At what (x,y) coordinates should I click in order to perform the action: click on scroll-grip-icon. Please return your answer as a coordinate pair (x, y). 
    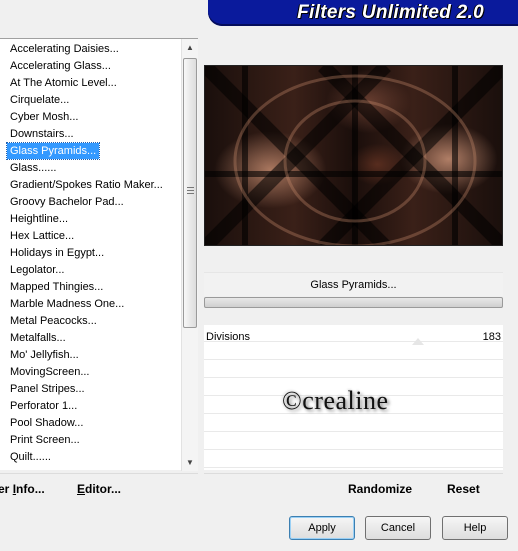
    Looking at the image, I should click on (190, 190).